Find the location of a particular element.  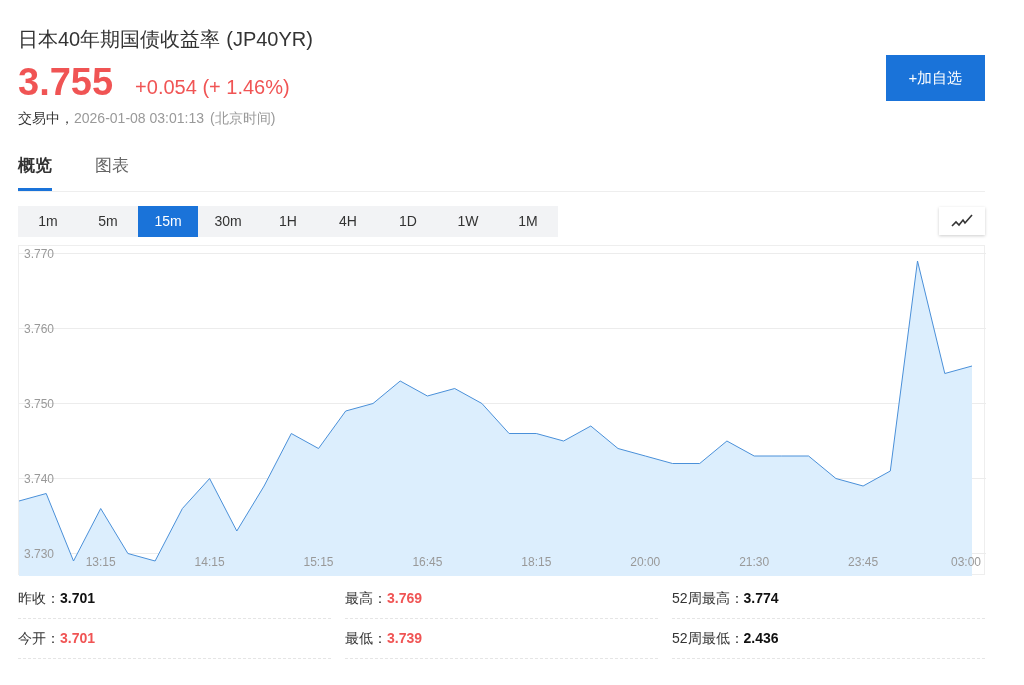

line-chart-icon is located at coordinates (962, 221).